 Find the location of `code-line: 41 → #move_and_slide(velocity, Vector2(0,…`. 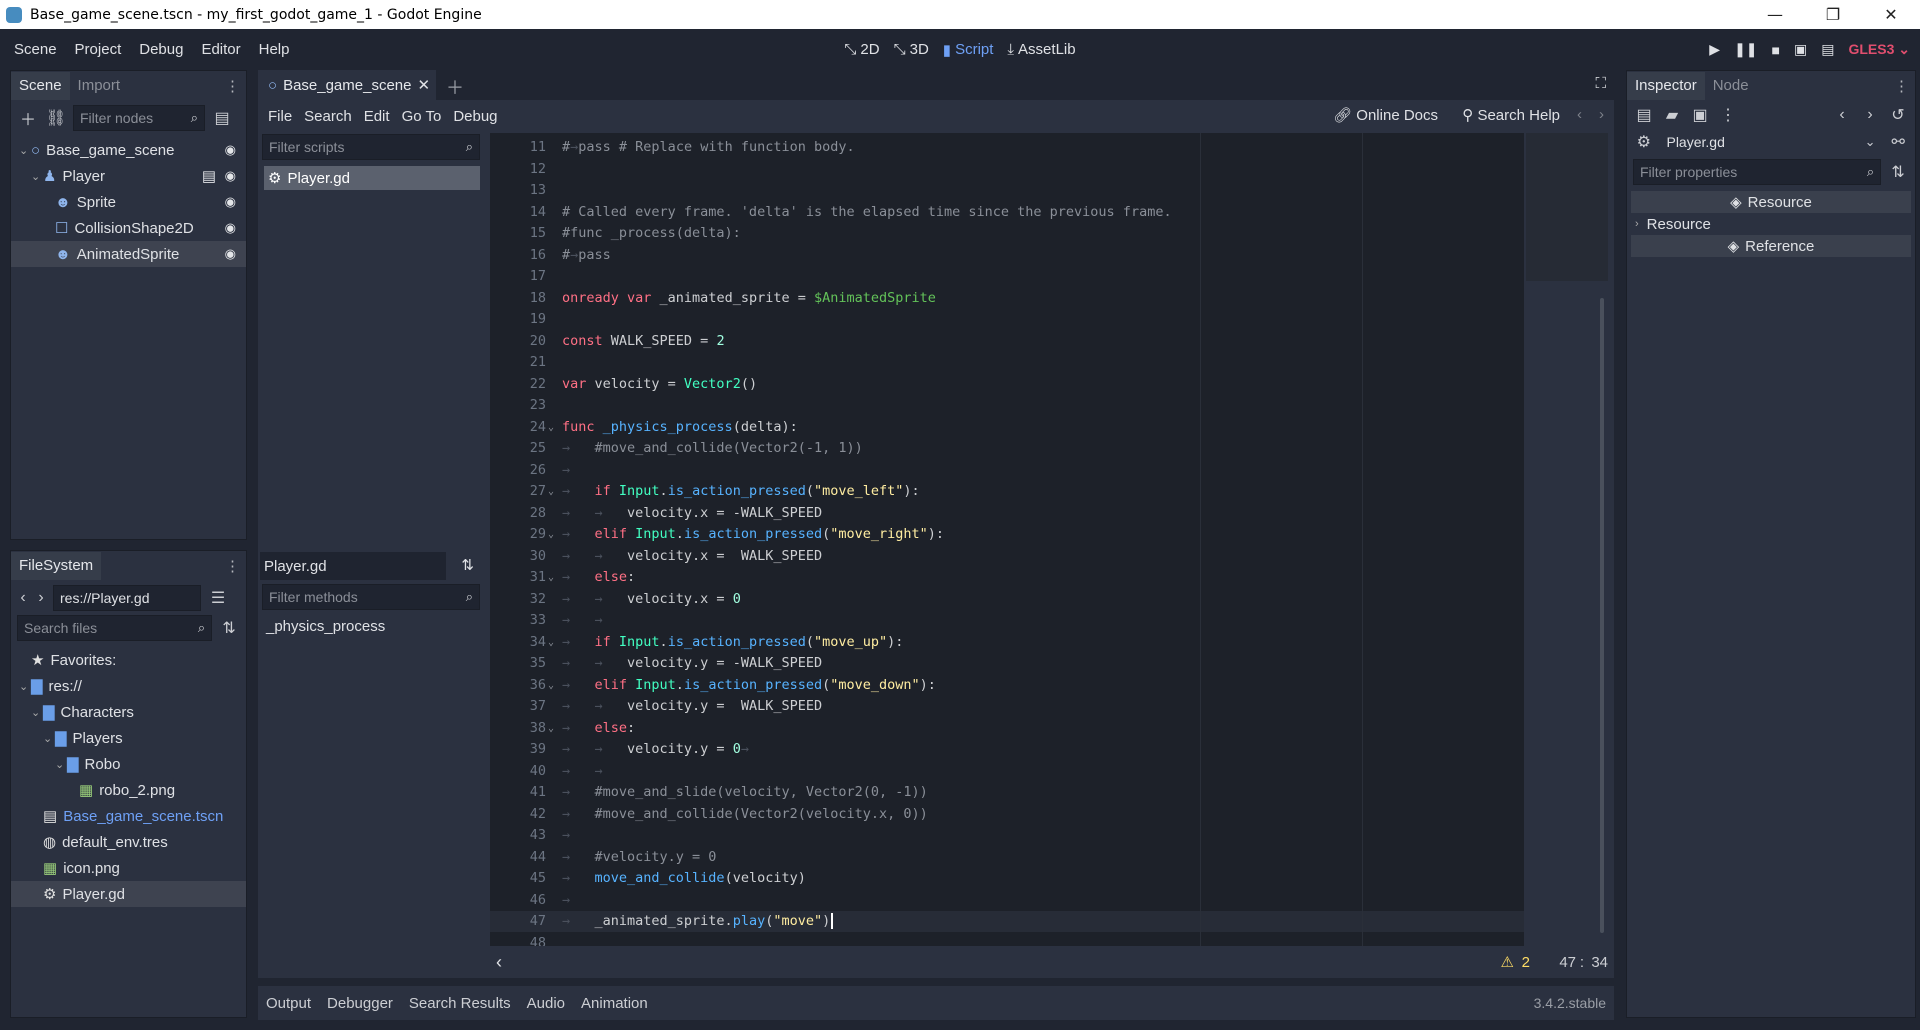

code-line: 41 → #move_and_slide(velocity, Vector2(0,… is located at coordinates (1007, 792).